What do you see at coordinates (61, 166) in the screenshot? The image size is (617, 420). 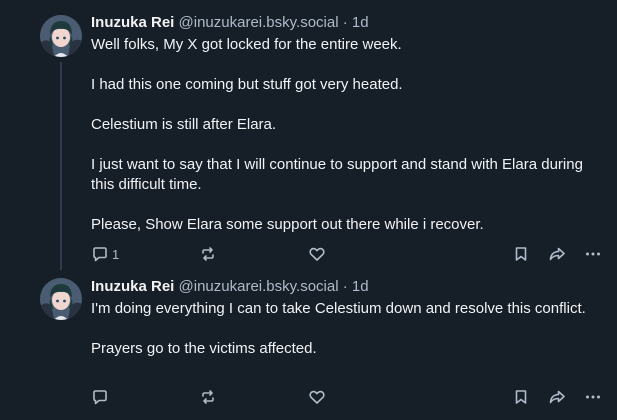 I see `thread-line` at bounding box center [61, 166].